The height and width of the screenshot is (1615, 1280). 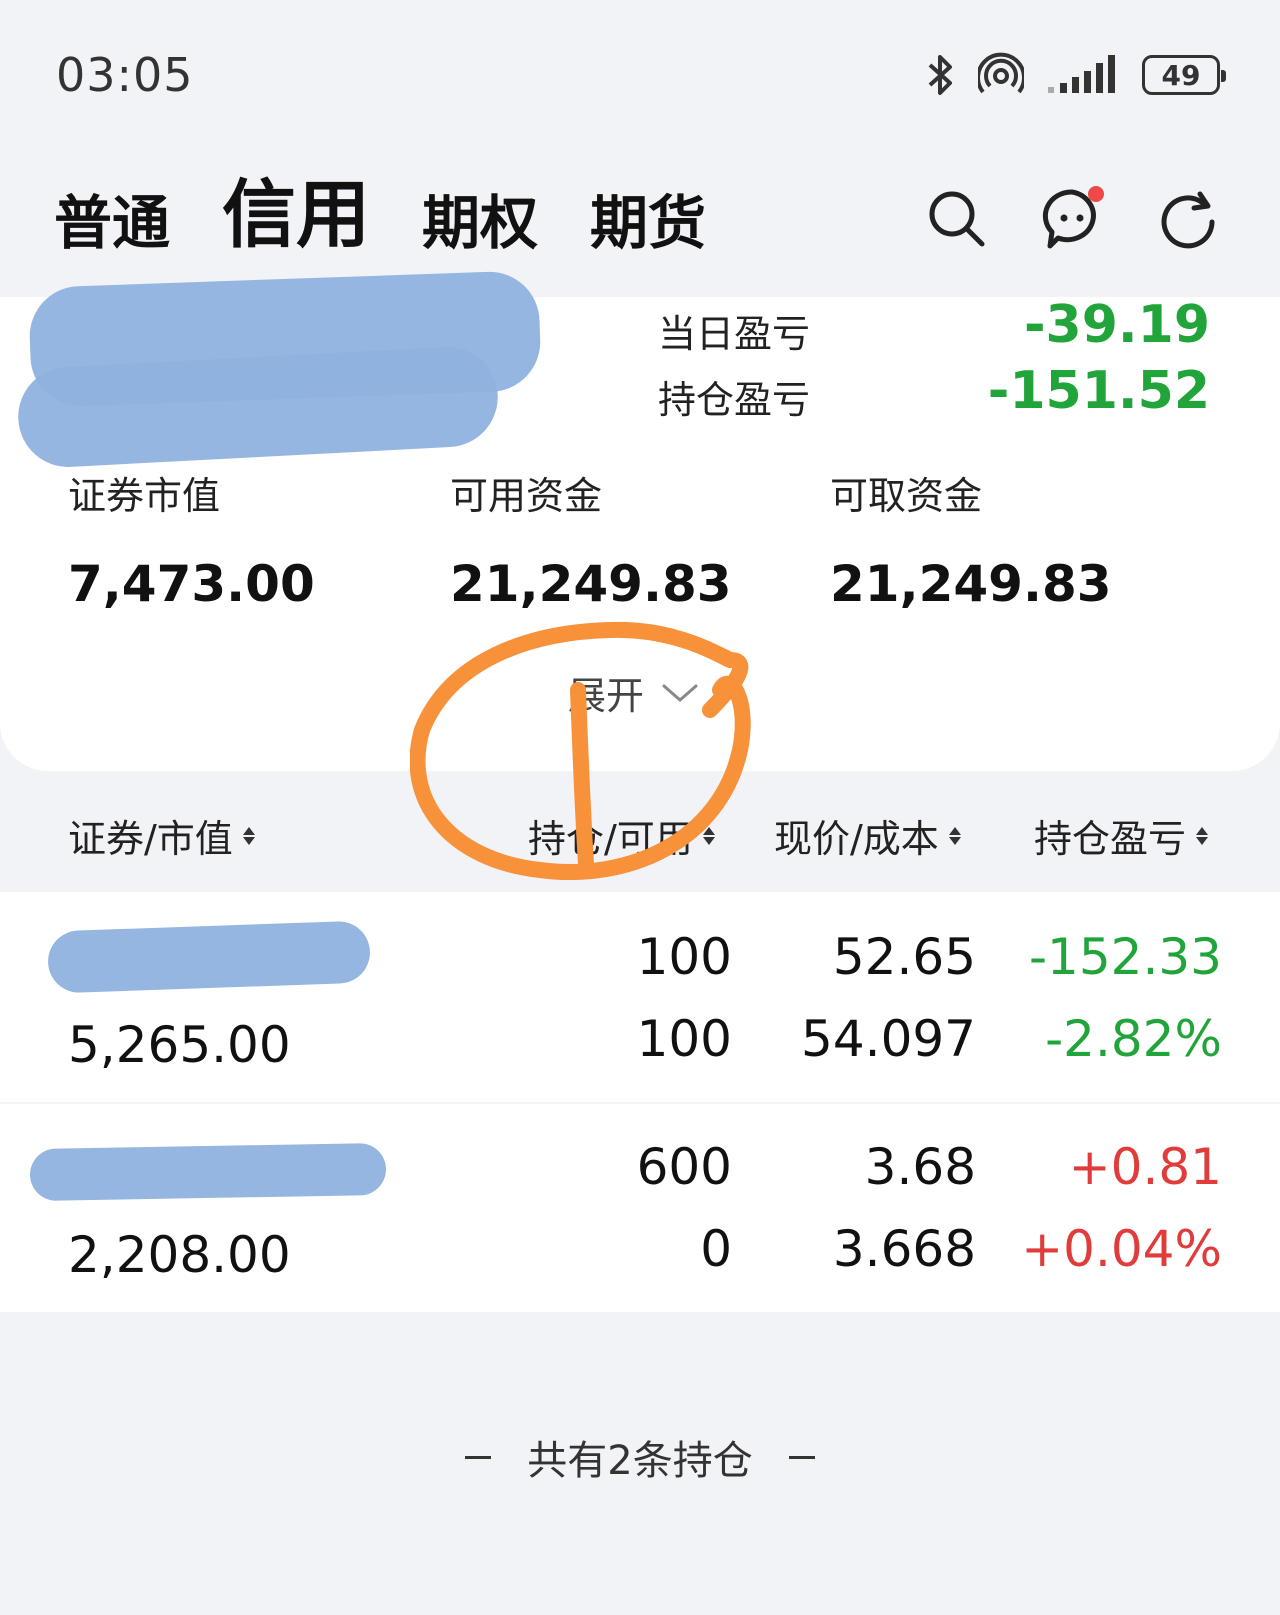 I want to click on col-security-label: 证券/市值, so click(x=150, y=839).